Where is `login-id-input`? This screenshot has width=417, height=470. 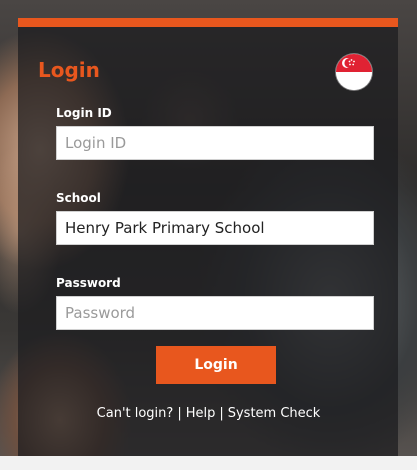
login-id-input is located at coordinates (215, 143).